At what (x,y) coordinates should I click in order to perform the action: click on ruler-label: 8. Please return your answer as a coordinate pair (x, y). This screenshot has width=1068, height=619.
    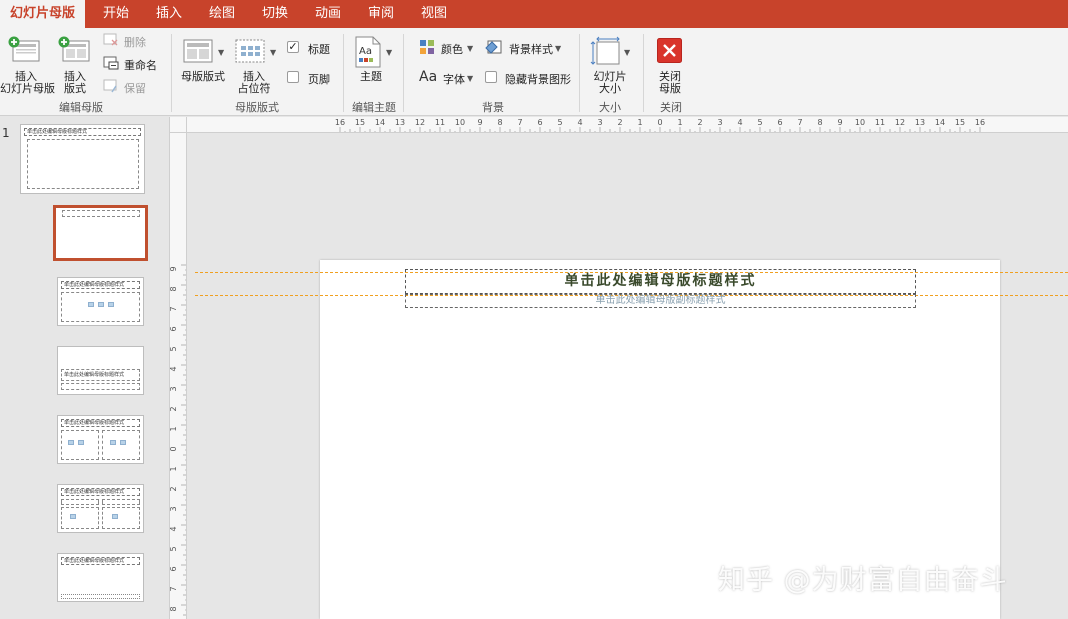
    Looking at the image, I should click on (174, 608).